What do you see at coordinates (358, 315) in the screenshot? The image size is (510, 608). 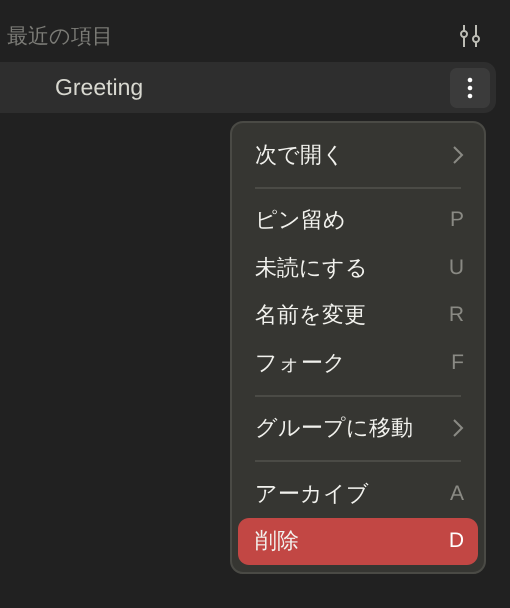 I see `menu-item: 名前を変更 R` at bounding box center [358, 315].